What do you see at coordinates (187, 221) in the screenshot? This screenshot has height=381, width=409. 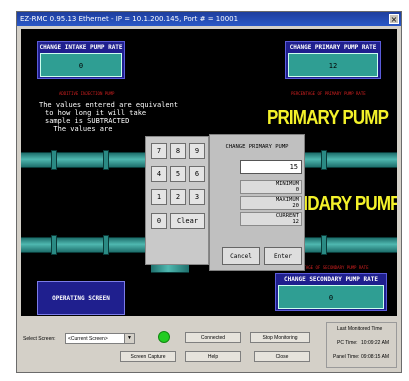 I see `clear-key: Clear` at bounding box center [187, 221].